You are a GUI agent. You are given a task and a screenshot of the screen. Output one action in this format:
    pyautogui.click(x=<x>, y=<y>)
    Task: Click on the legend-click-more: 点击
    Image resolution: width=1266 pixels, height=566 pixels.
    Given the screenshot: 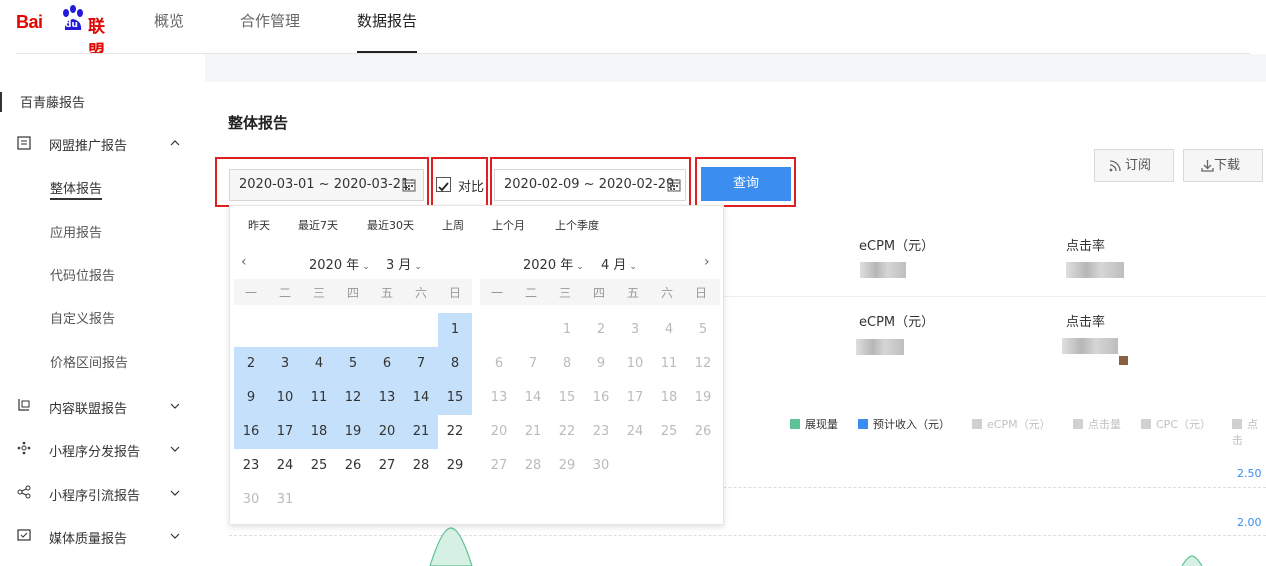 What is the action you would take?
    pyautogui.click(x=1249, y=432)
    